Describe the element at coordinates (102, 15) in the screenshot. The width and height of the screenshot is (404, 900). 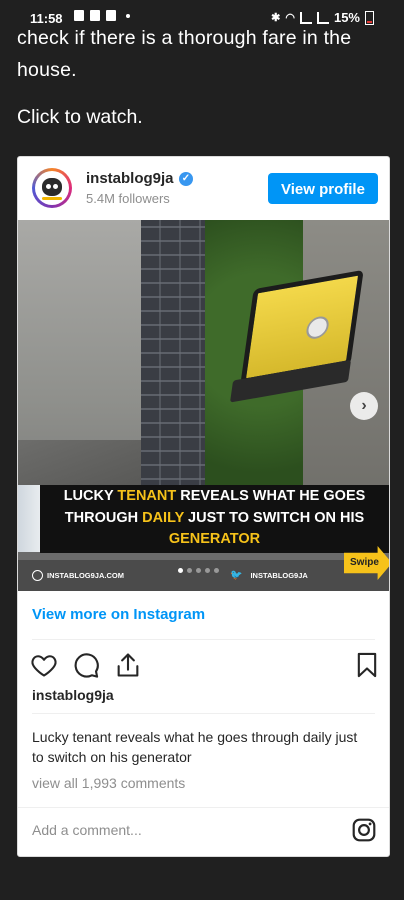
I see `notification-icons` at that location.